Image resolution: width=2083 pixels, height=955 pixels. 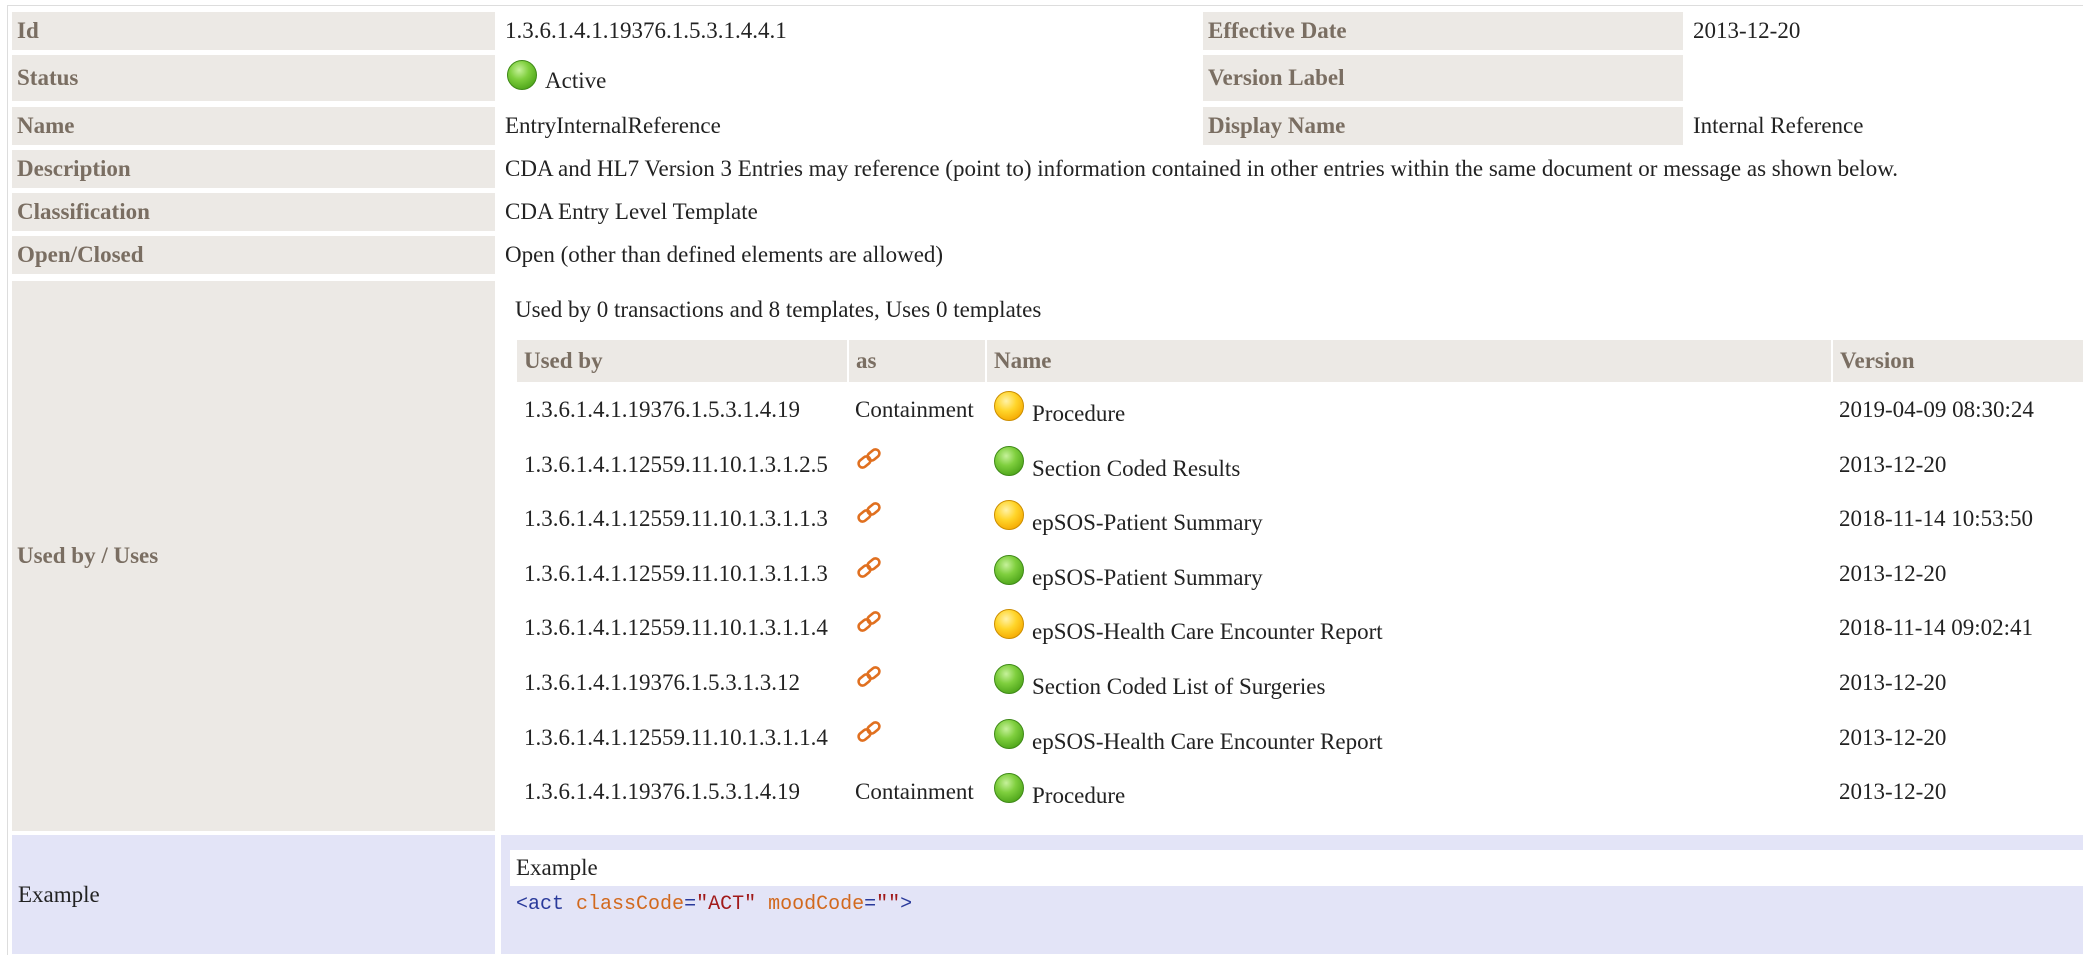 What do you see at coordinates (540, 904) in the screenshot?
I see `code-tag-open: <act` at bounding box center [540, 904].